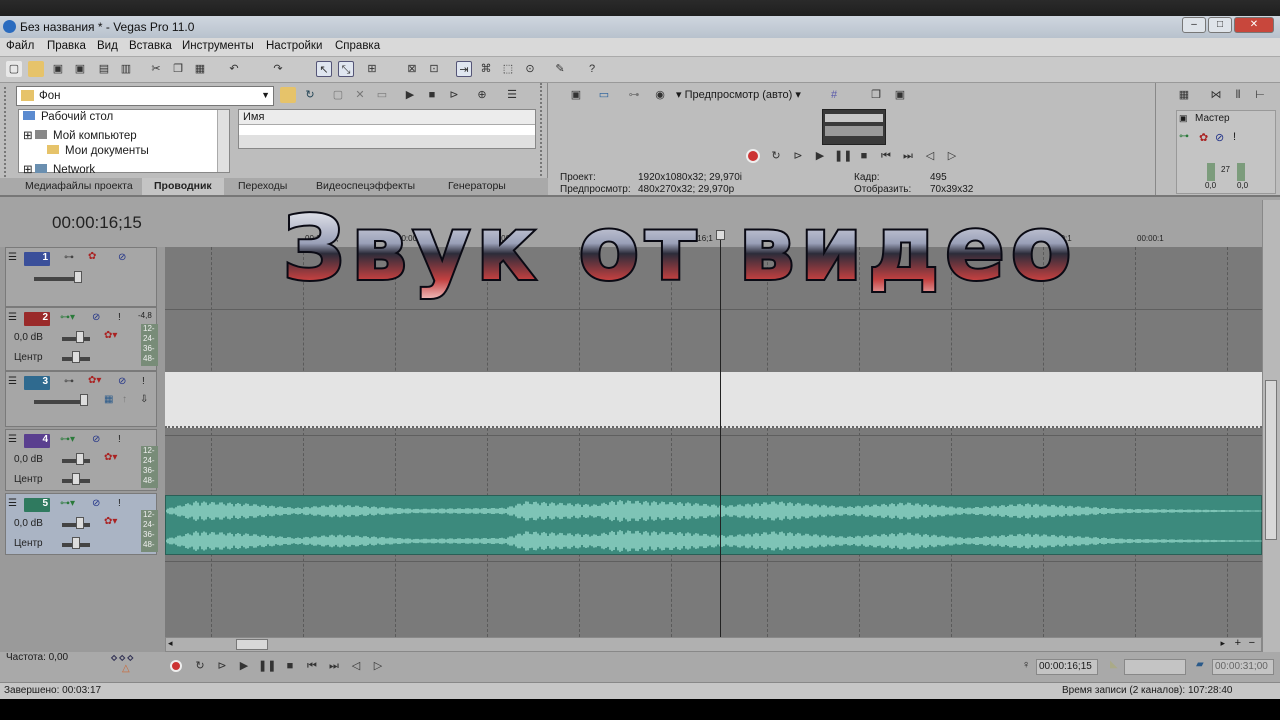  I want to click on help-pointer-icon: ?, so click(592, 69).